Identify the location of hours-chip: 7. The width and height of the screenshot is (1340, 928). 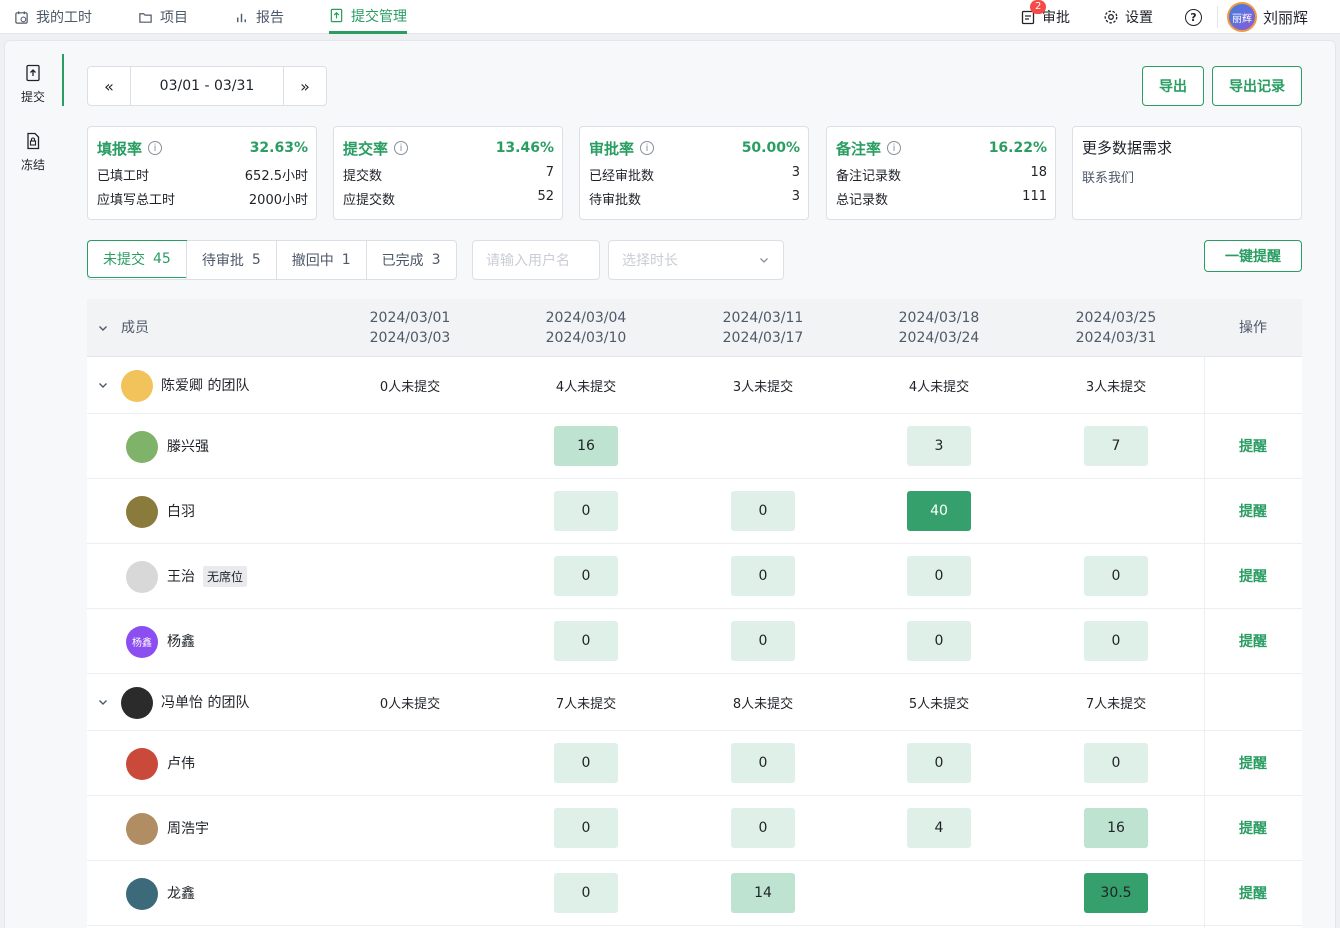
(1116, 446).